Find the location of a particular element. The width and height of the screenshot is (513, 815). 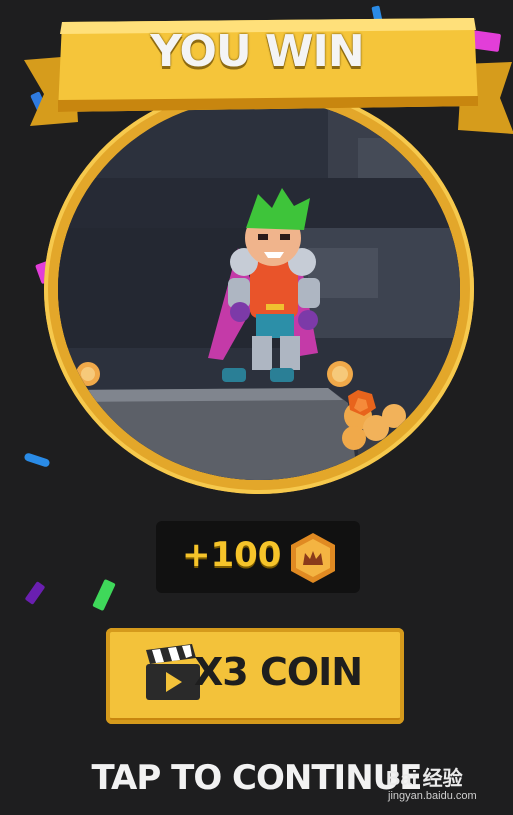

reward-display: +100 is located at coordinates (258, 557).